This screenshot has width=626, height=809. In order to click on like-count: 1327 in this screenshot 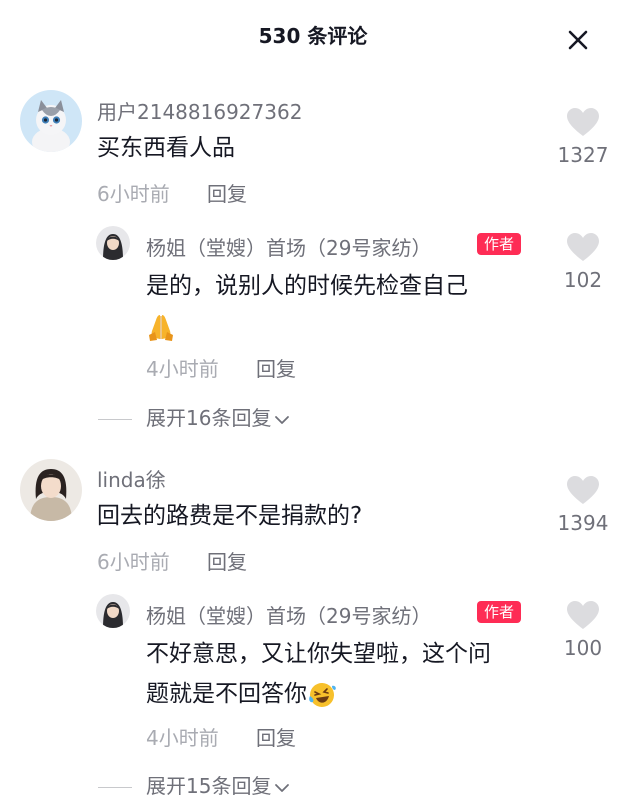, I will do `click(583, 155)`.